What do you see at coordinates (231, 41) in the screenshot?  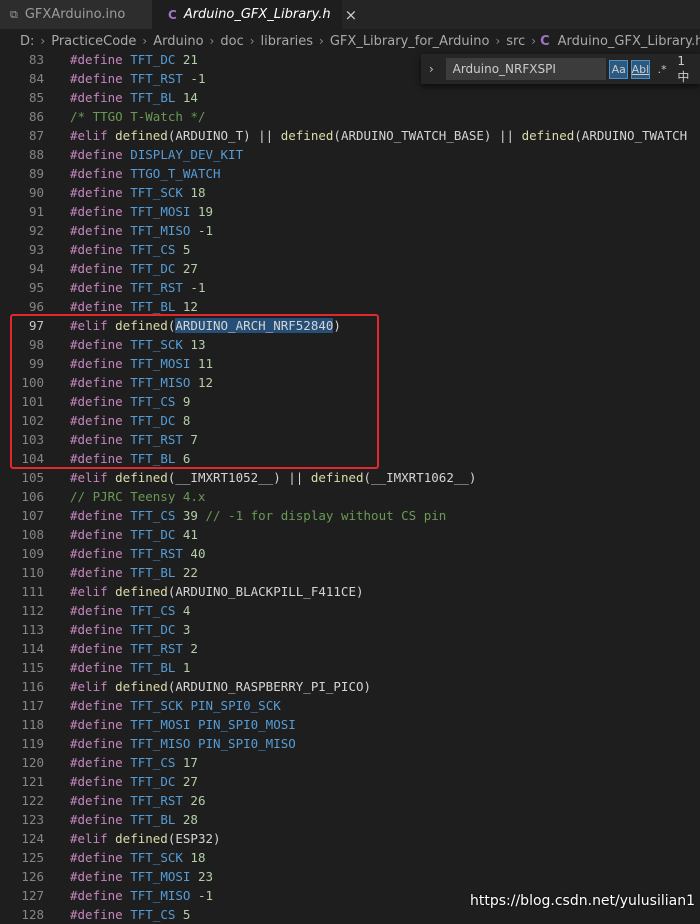 I see `breadcrumb-item: doc` at bounding box center [231, 41].